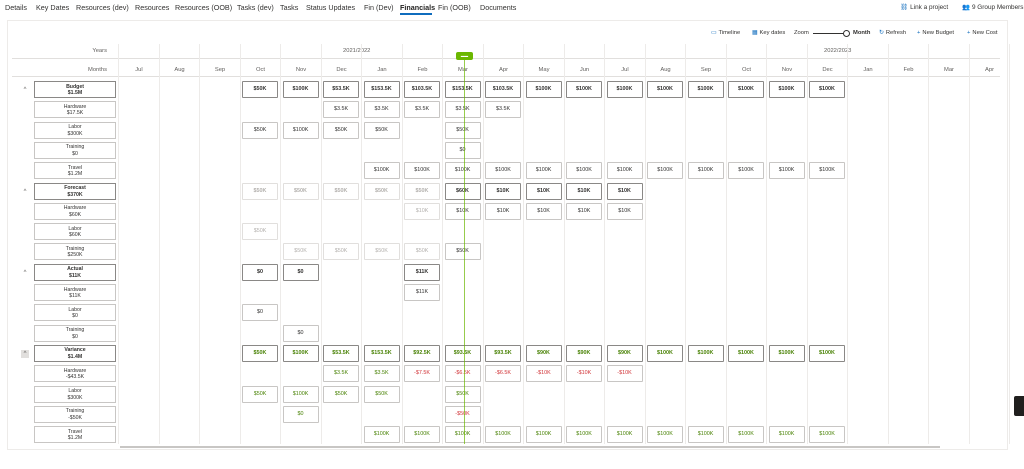 The image size is (1024, 469). I want to click on tab-financials: Financials, so click(417, 7).